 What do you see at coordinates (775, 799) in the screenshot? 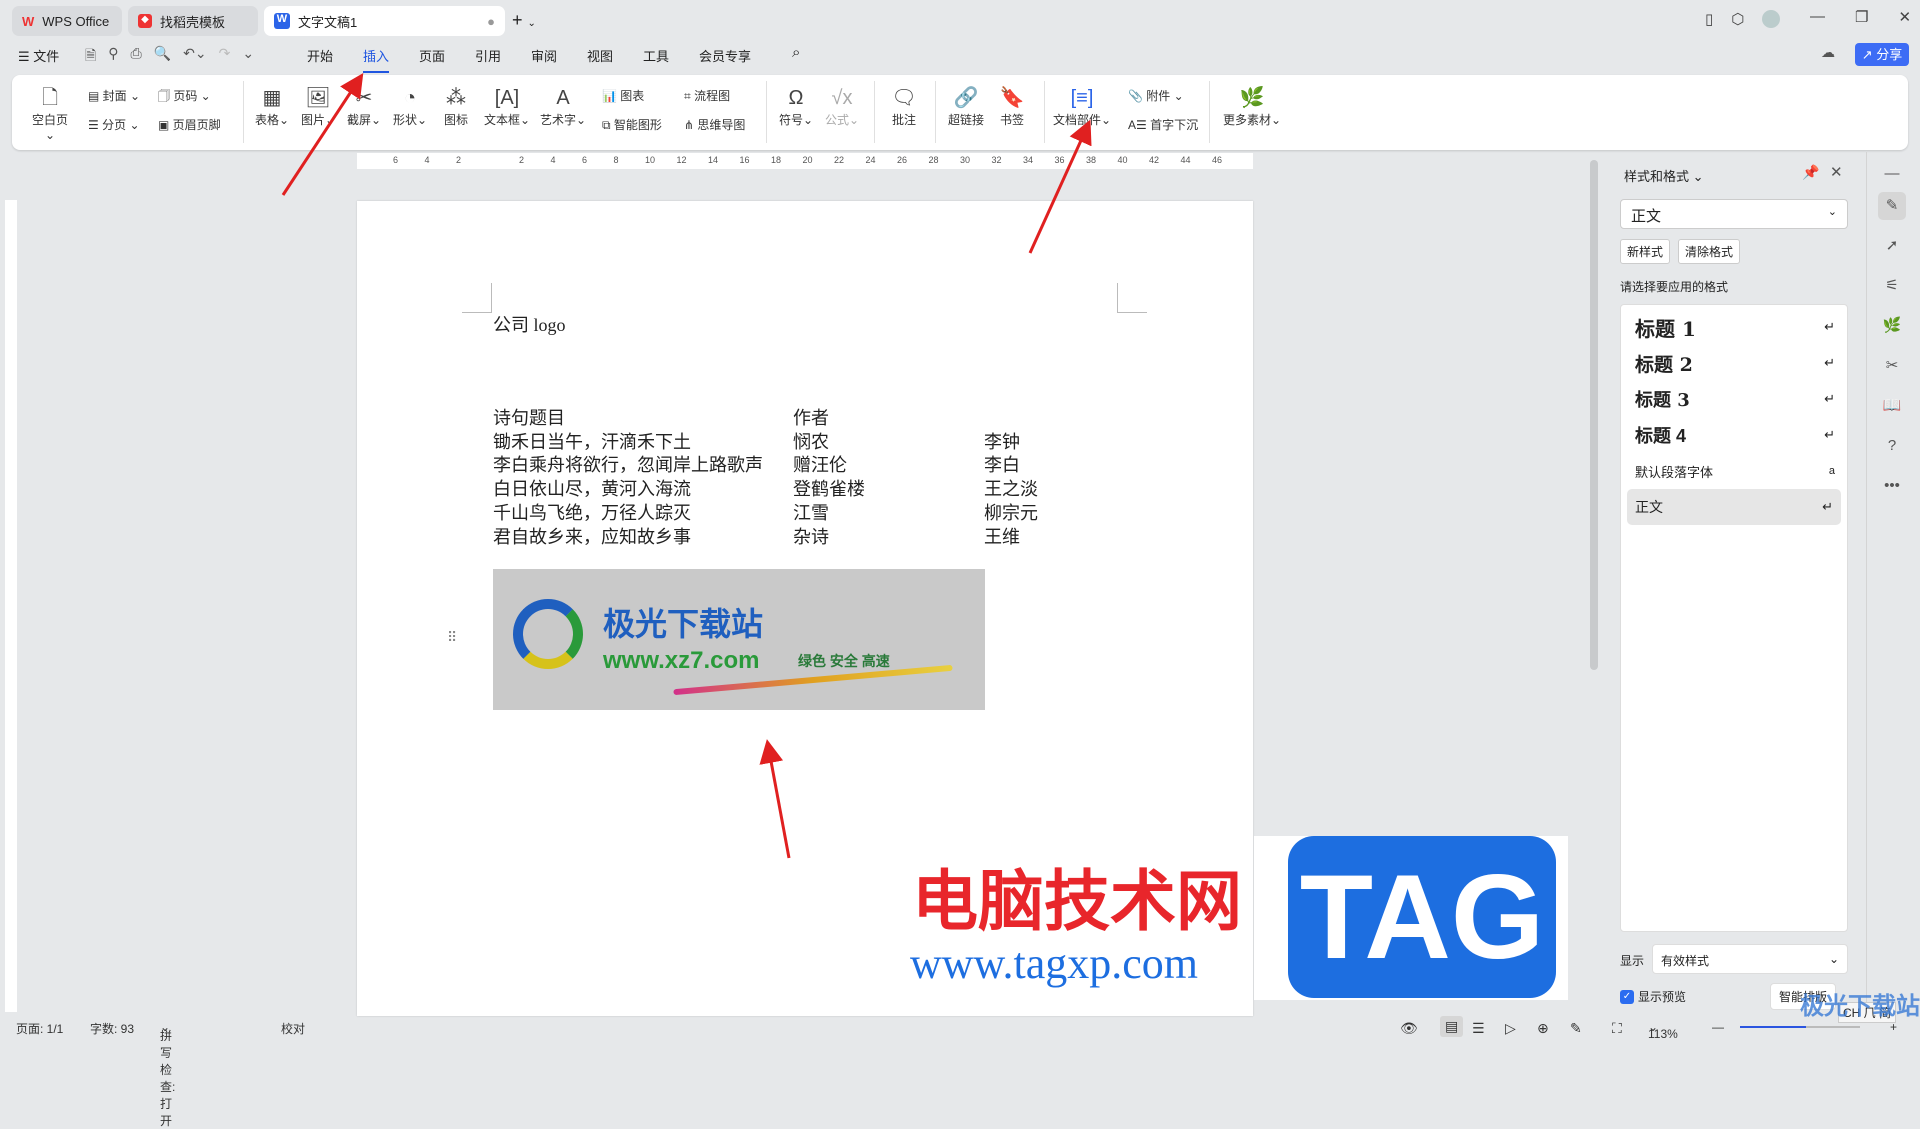
I see `arrow-to-image` at bounding box center [775, 799].